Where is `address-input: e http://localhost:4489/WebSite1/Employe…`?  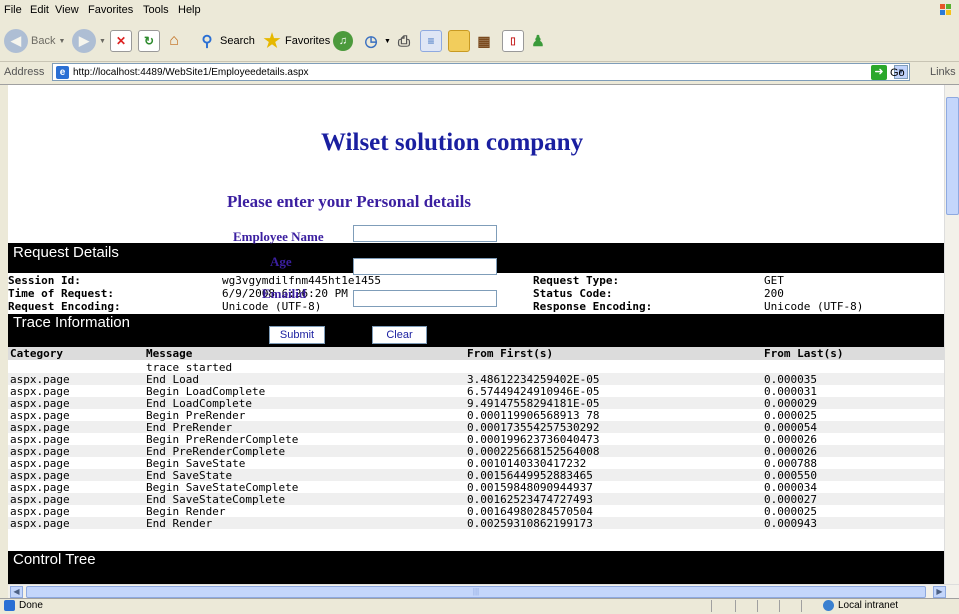
address-input: e http://localhost:4489/WebSite1/Employe… is located at coordinates (481, 72).